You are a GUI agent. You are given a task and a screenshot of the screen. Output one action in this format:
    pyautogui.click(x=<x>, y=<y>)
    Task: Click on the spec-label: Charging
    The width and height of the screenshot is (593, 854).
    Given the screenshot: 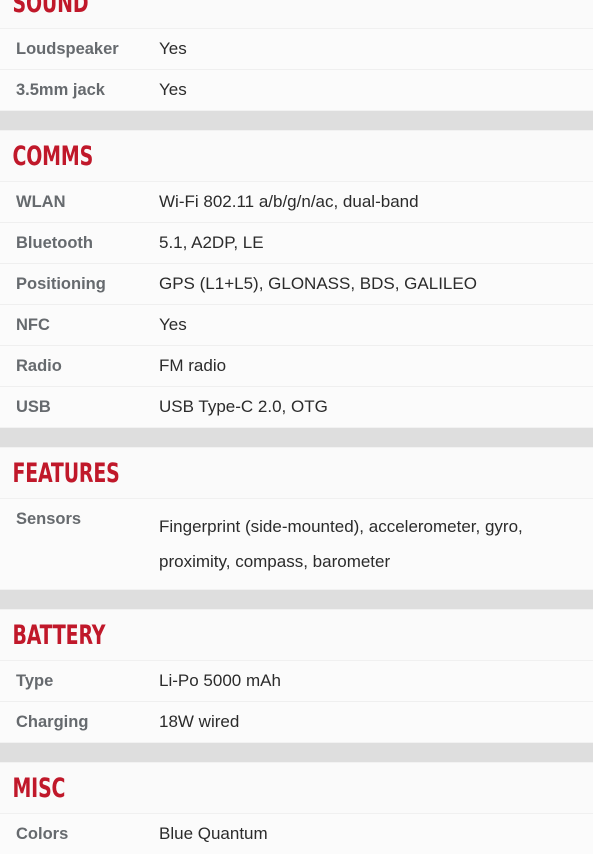 What is the action you would take?
    pyautogui.click(x=52, y=722)
    